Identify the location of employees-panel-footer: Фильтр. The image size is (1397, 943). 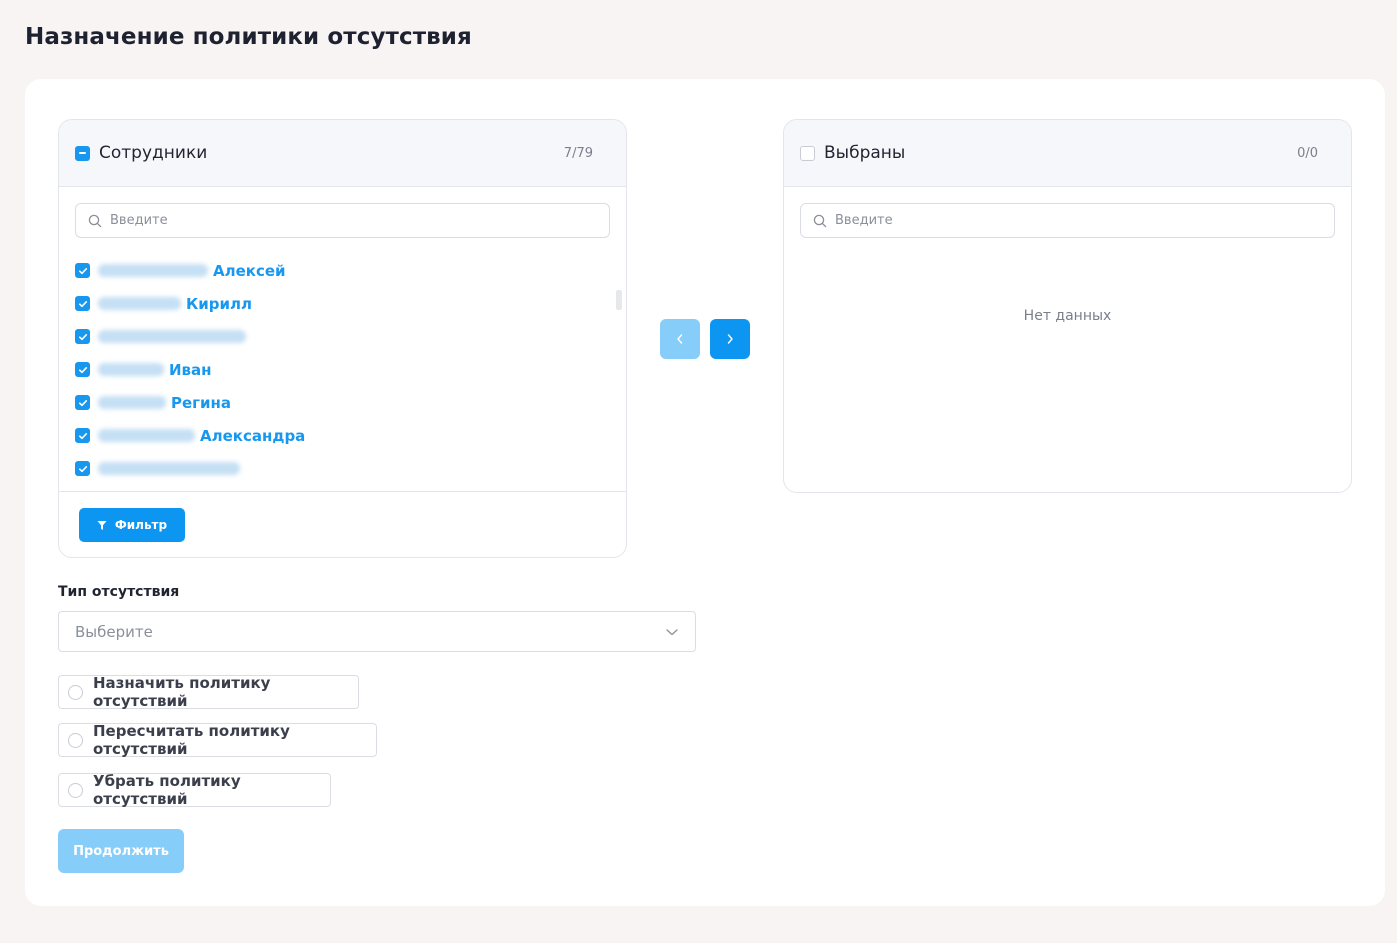
(342, 524).